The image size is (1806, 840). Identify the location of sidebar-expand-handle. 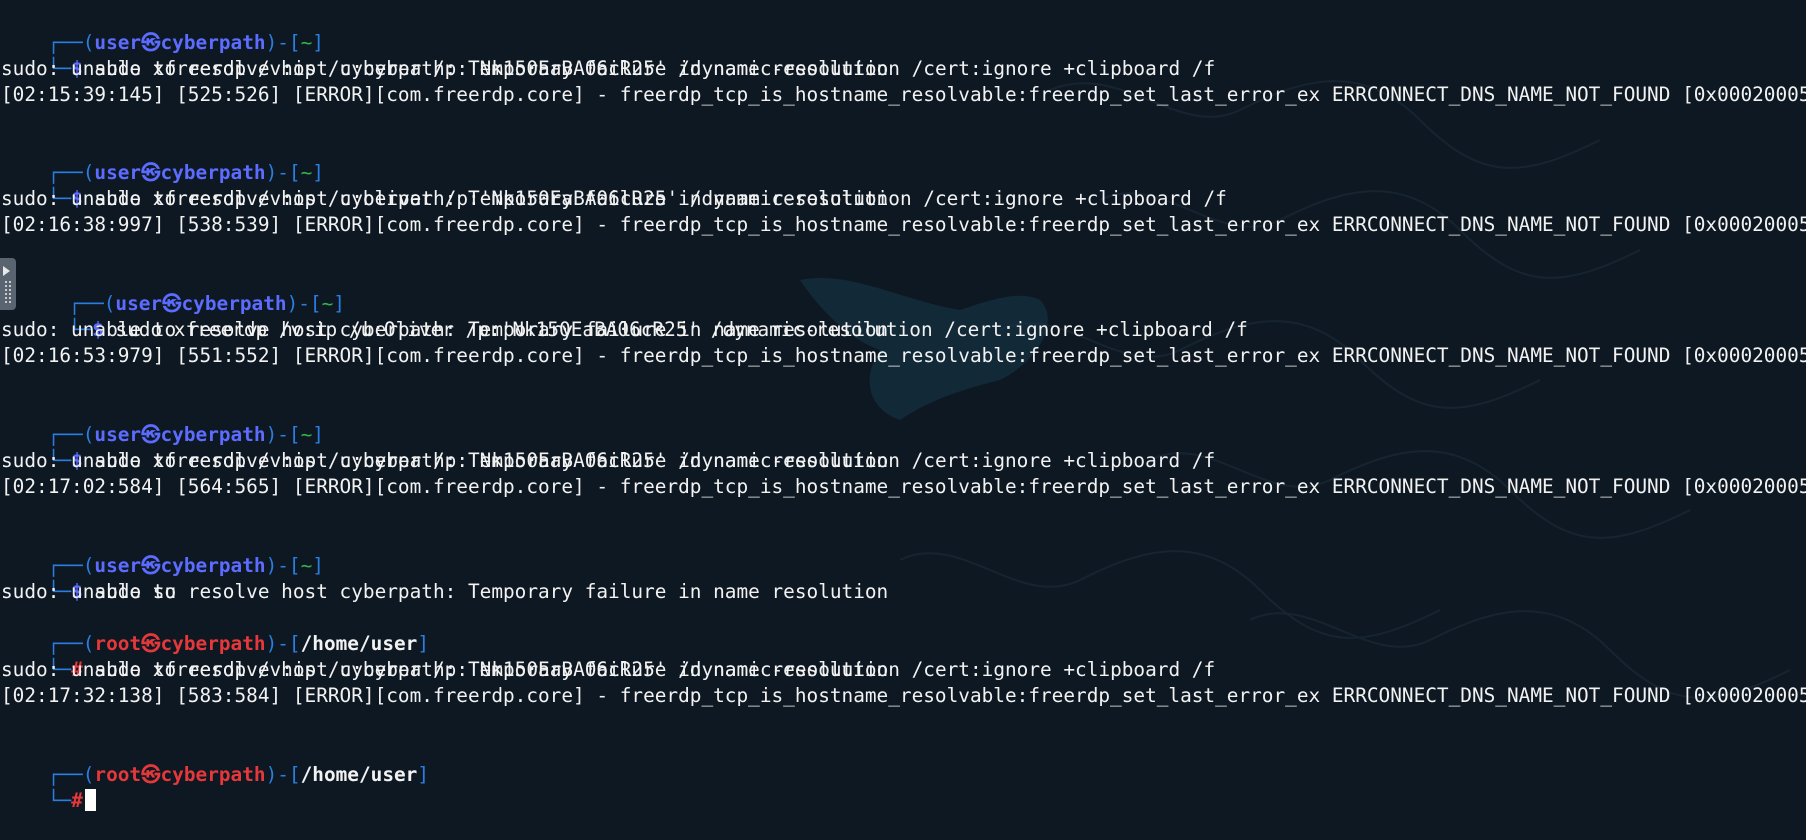
(8, 284).